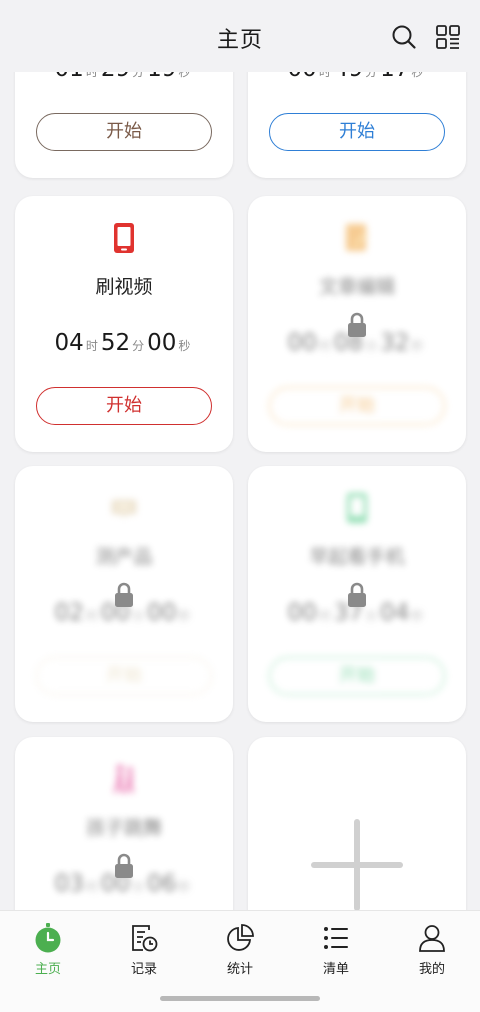  What do you see at coordinates (356, 287) in the screenshot?
I see `task-name: 文章编辑` at bounding box center [356, 287].